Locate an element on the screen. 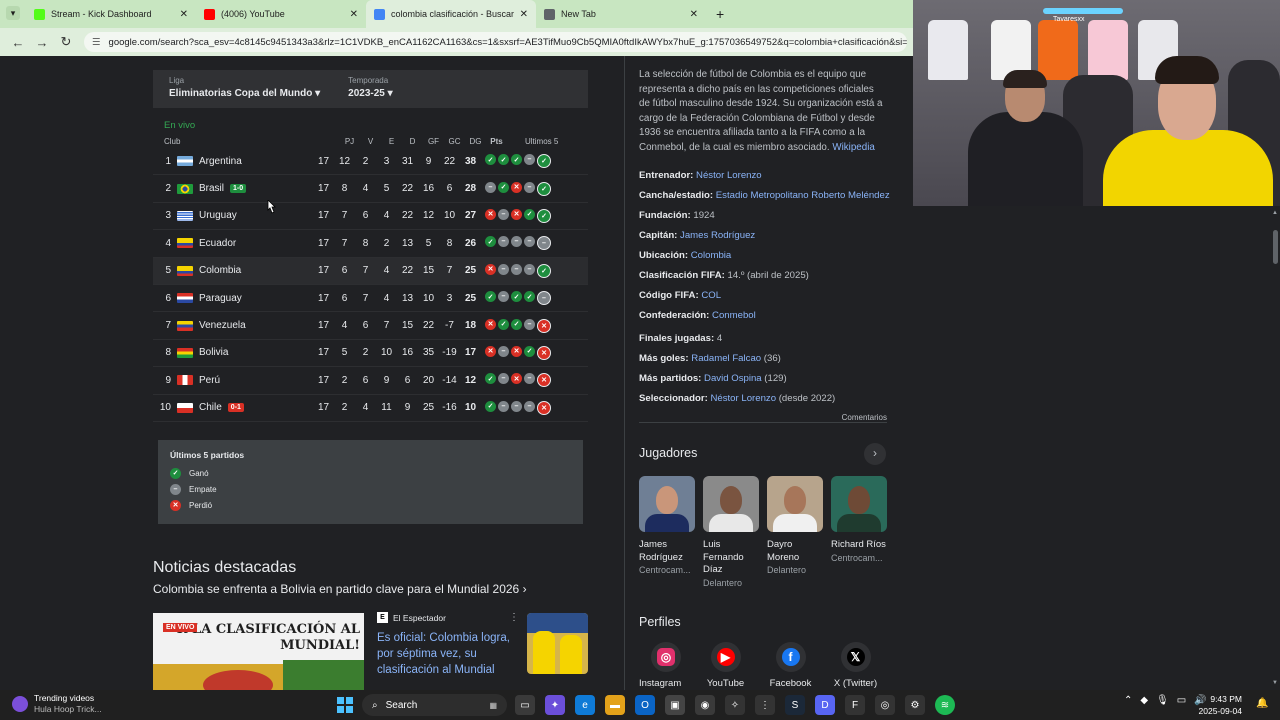  table-row: 8 Bolivia 17 5 2 10 16 35 -19 17 ✕ – ✕ ✓ ✕ is located at coordinates (370, 354).